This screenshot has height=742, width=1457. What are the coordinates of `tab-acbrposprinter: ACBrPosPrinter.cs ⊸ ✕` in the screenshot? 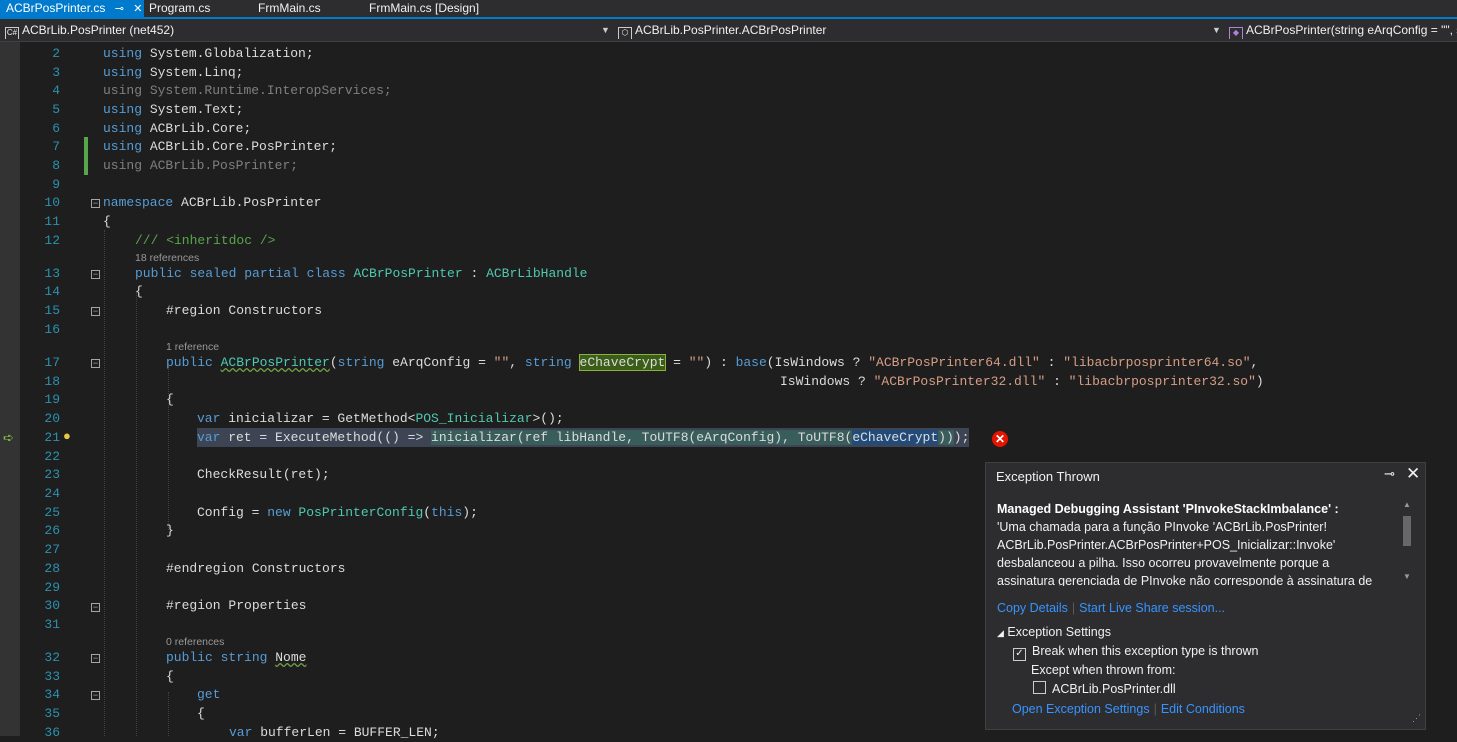 It's located at (72, 8).